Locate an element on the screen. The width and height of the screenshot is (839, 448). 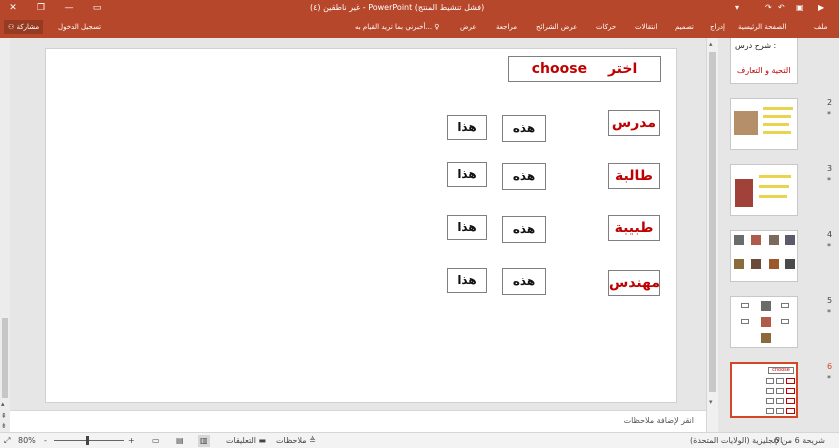
zoom-slider is located at coordinates (89, 440).